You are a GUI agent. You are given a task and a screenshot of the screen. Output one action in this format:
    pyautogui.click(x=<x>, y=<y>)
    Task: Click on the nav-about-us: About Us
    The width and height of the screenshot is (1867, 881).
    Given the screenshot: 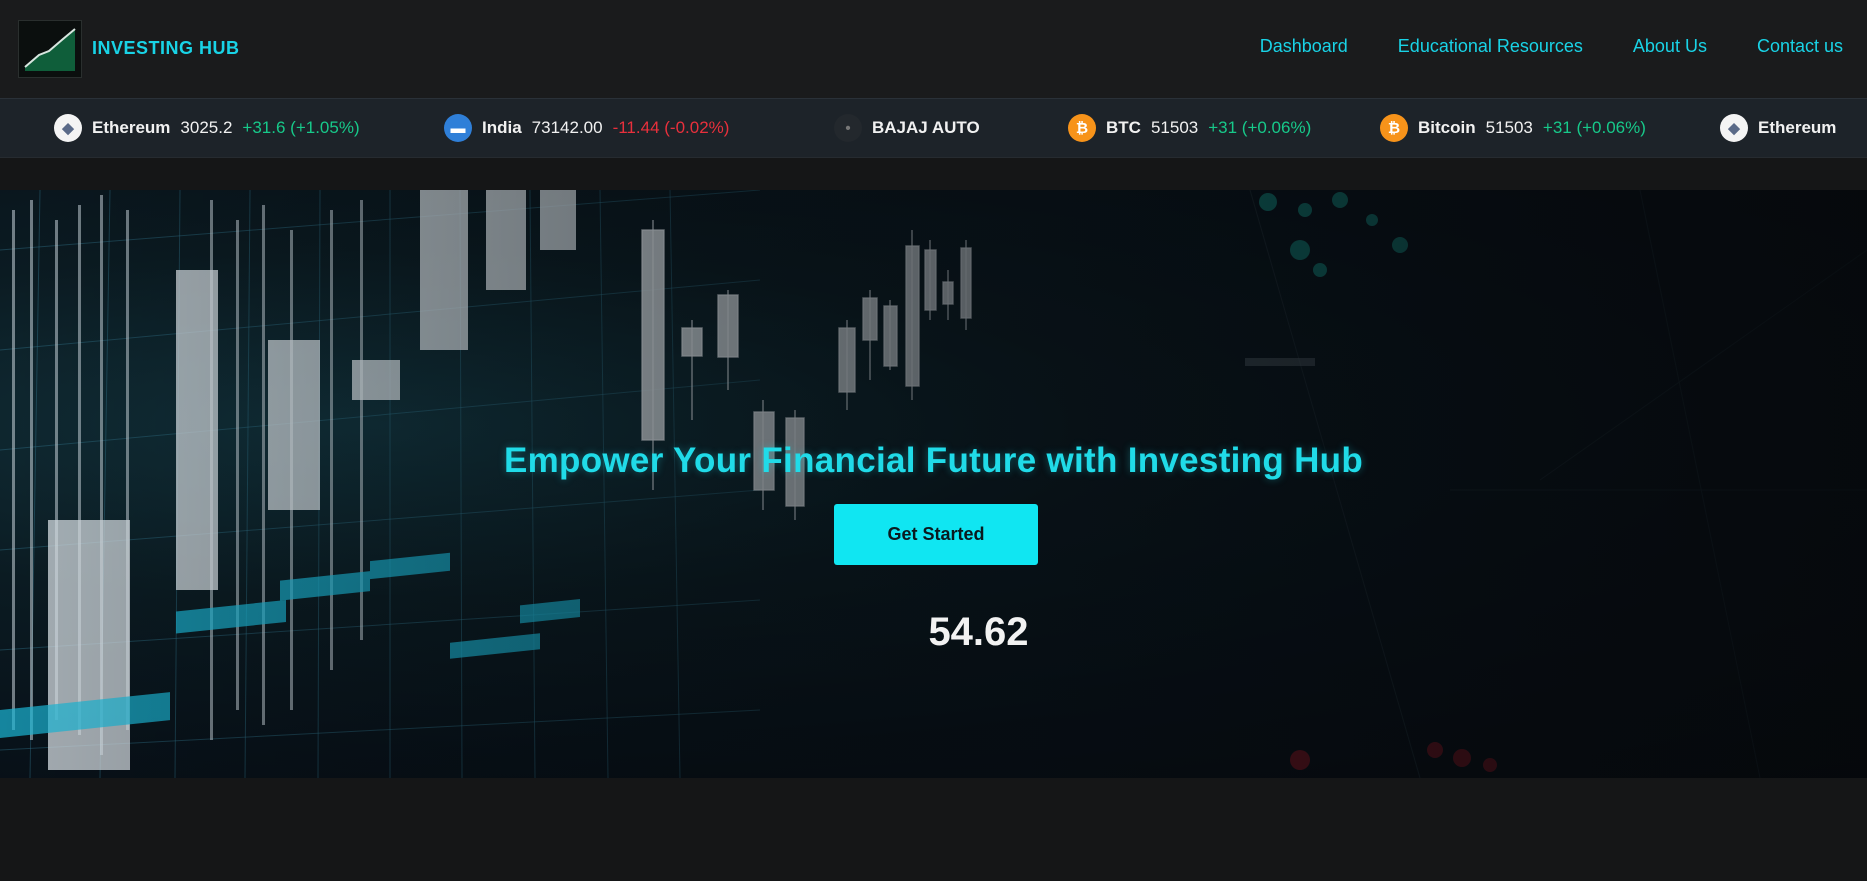 What is the action you would take?
    pyautogui.click(x=1670, y=46)
    